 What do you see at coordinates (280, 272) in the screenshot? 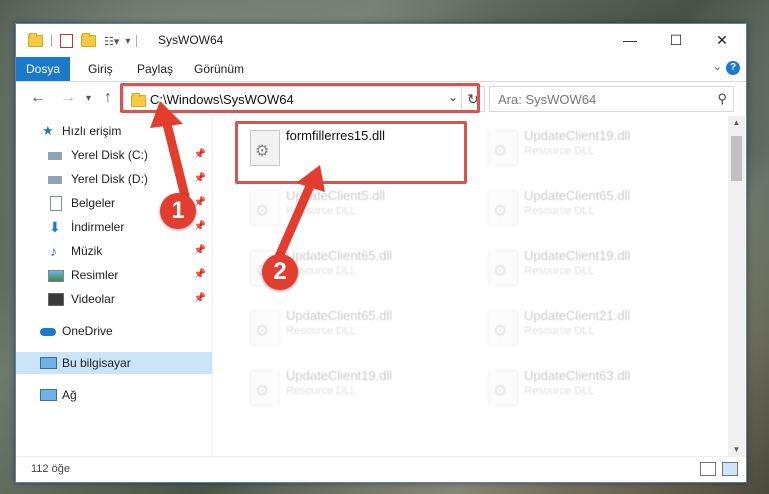
I see `step-badge-2: 2` at bounding box center [280, 272].